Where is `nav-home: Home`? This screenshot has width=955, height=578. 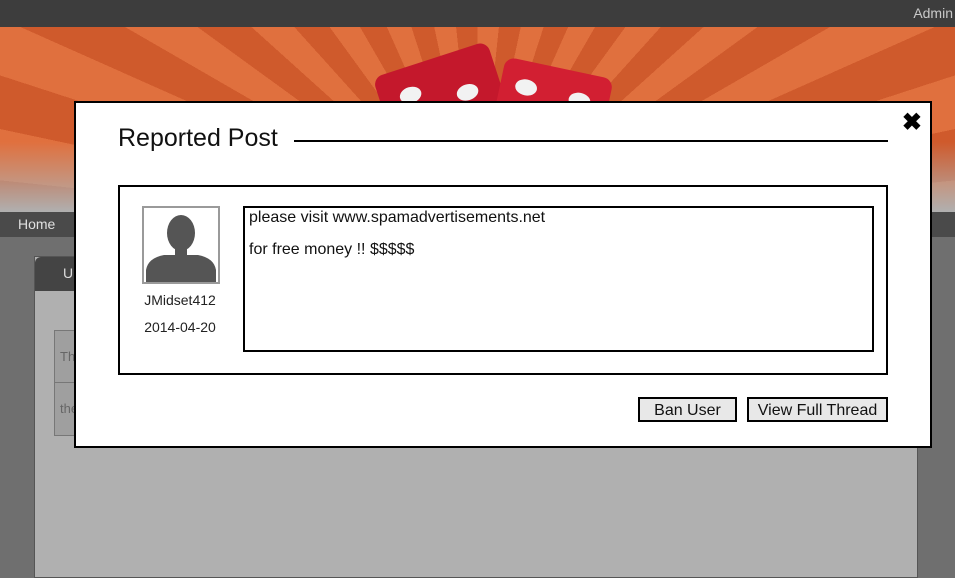 nav-home: Home is located at coordinates (36, 224).